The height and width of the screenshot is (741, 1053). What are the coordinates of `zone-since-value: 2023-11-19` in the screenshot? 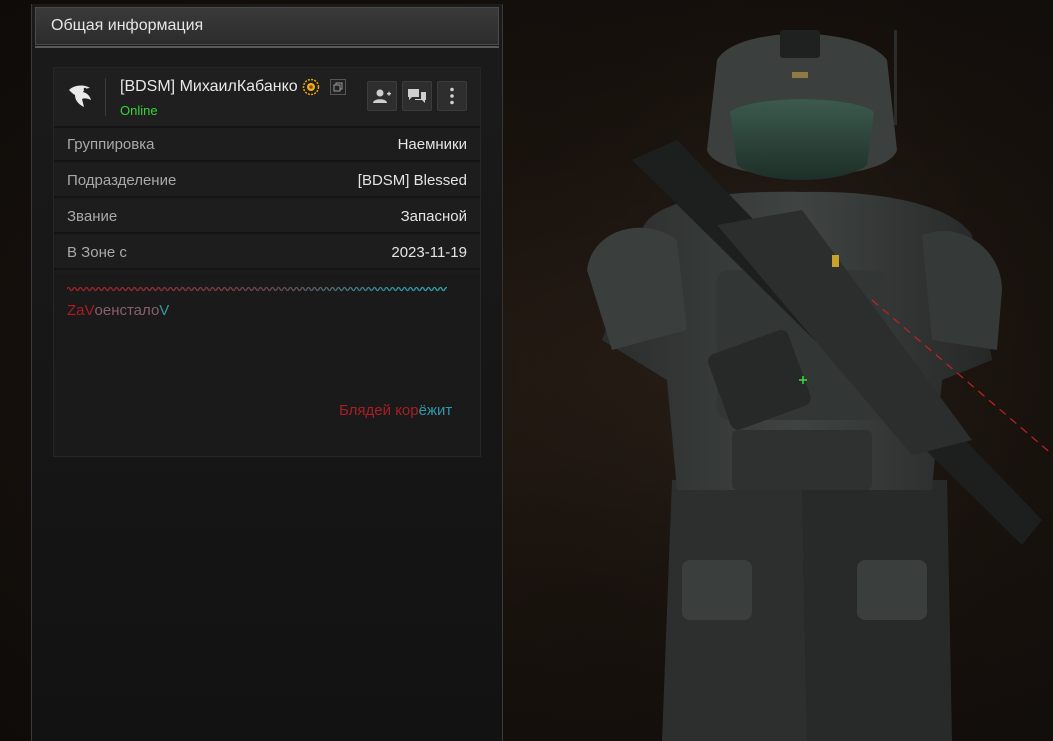 It's located at (429, 252).